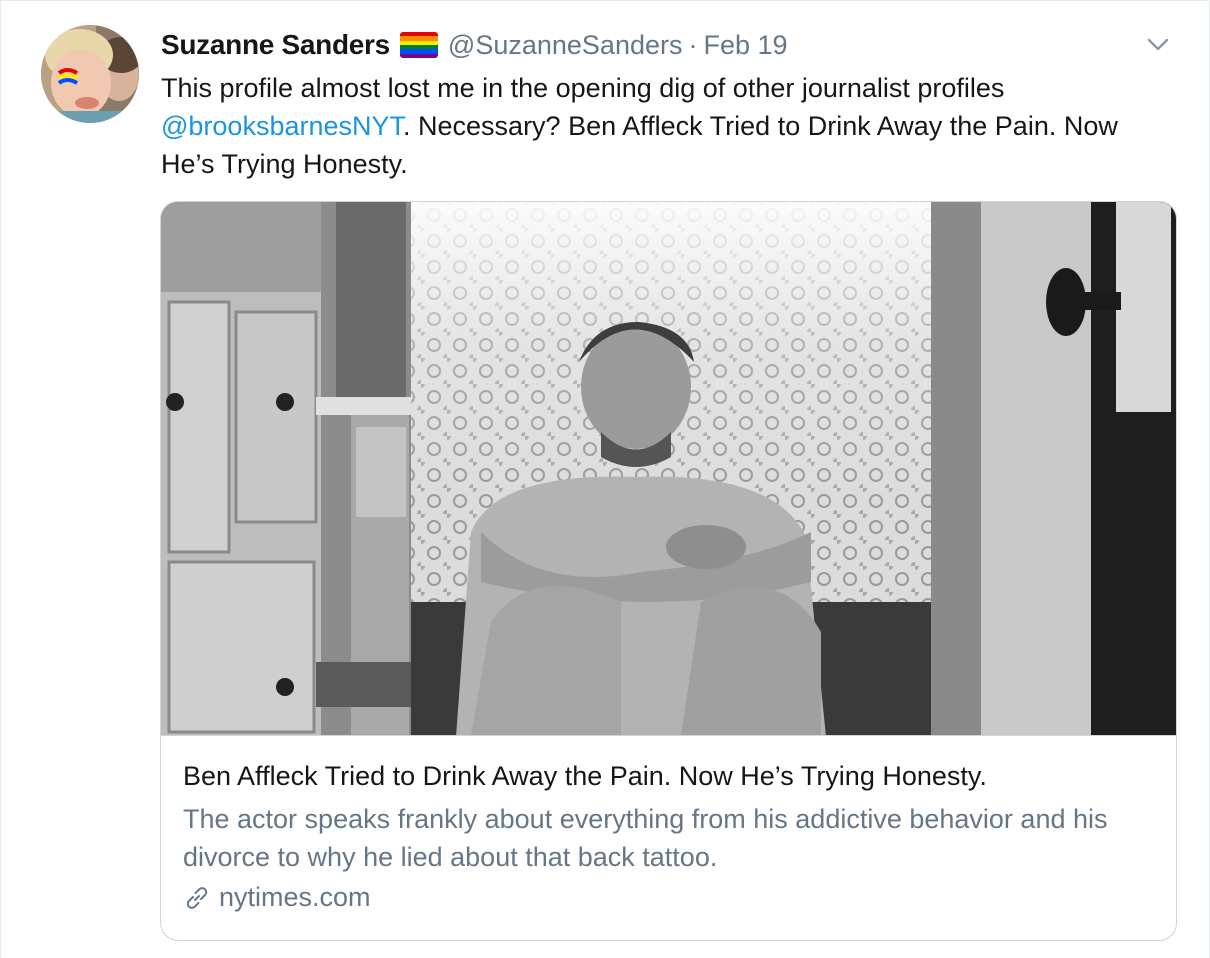 This screenshot has width=1210, height=958. What do you see at coordinates (418, 55) in the screenshot?
I see `flag-stripe` at bounding box center [418, 55].